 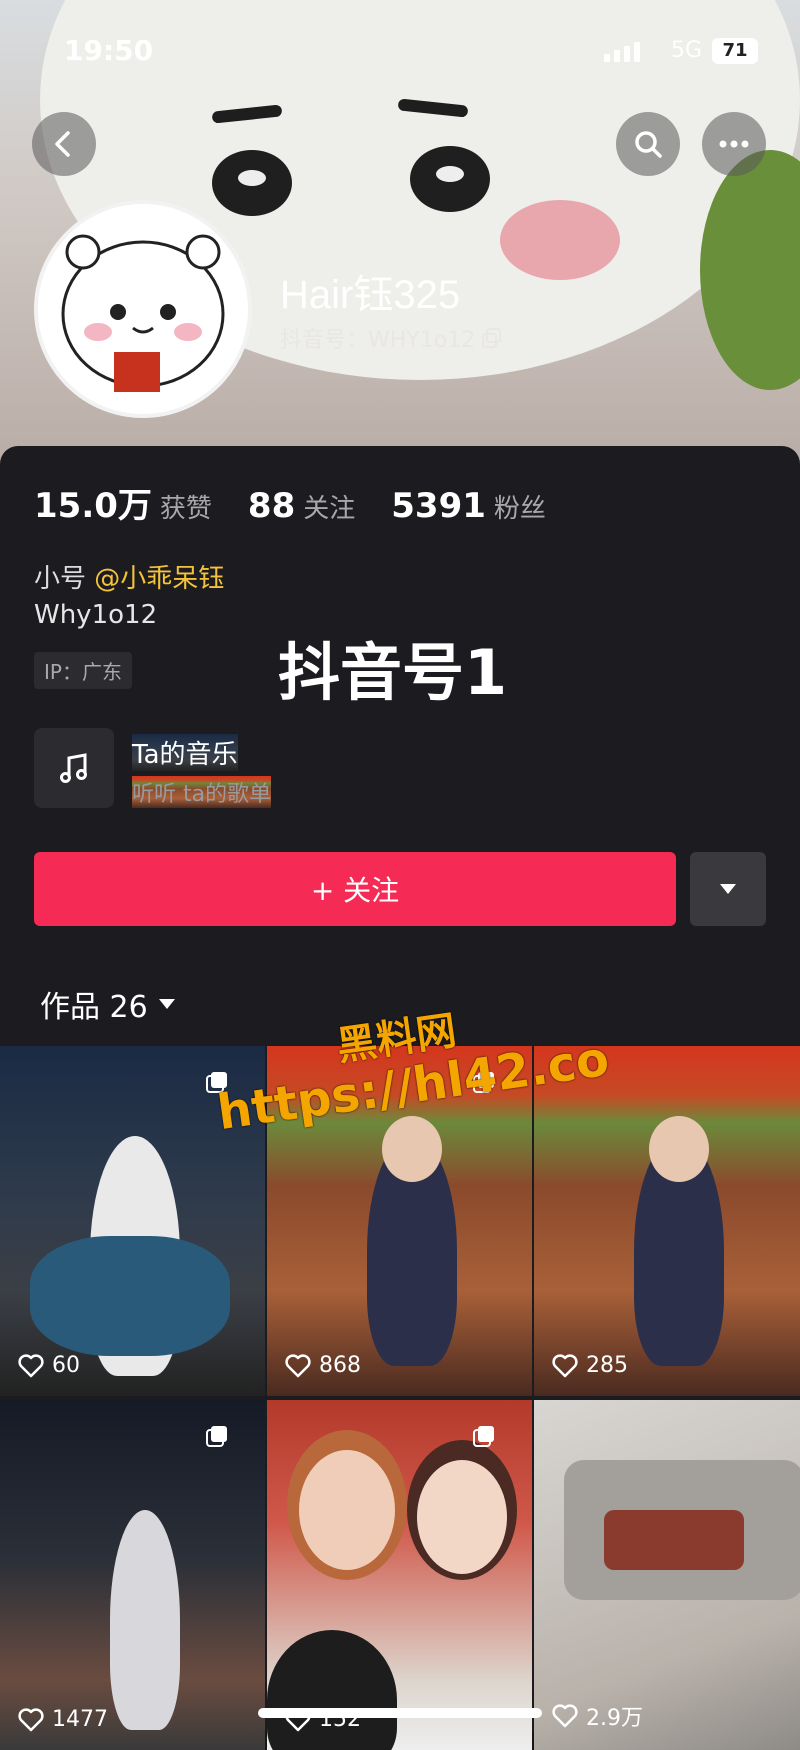 I want to click on status-time: 19:50, so click(x=109, y=50).